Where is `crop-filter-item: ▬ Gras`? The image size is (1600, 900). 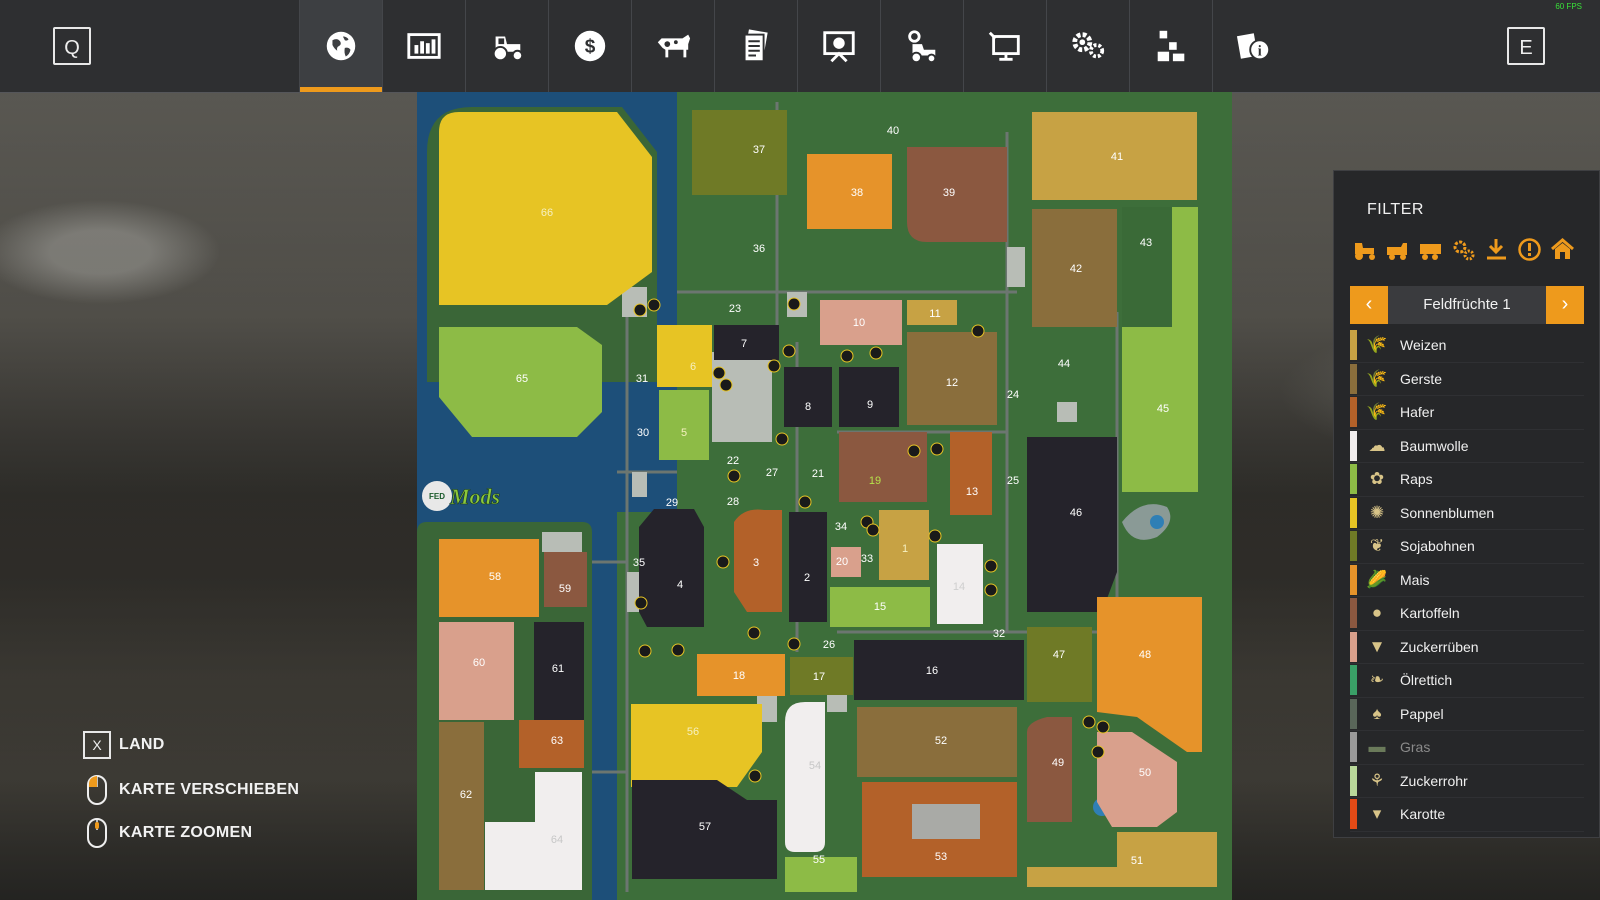
crop-filter-item: ▬ Gras is located at coordinates (1467, 748).